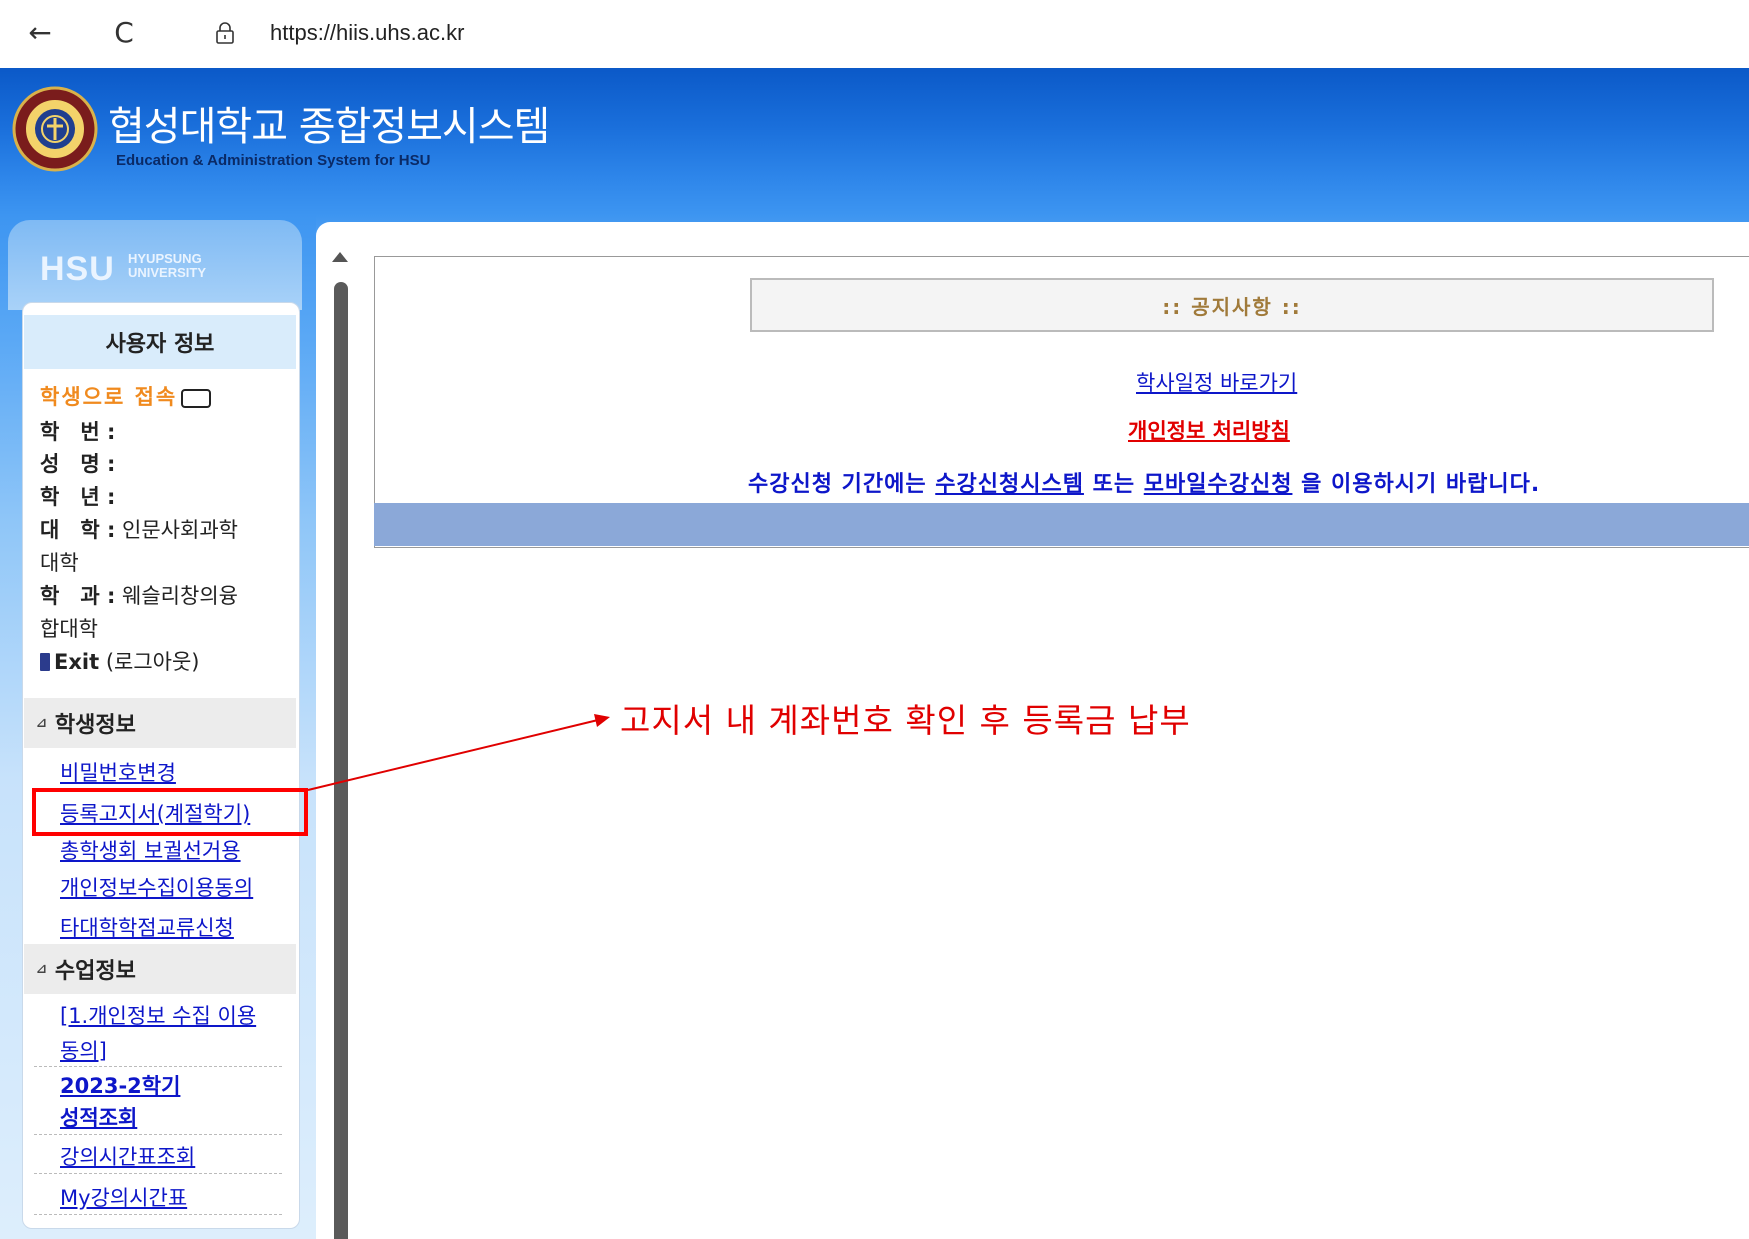  What do you see at coordinates (165, 258) in the screenshot?
I see `hsu-logo-line1: HYUPSUNG` at bounding box center [165, 258].